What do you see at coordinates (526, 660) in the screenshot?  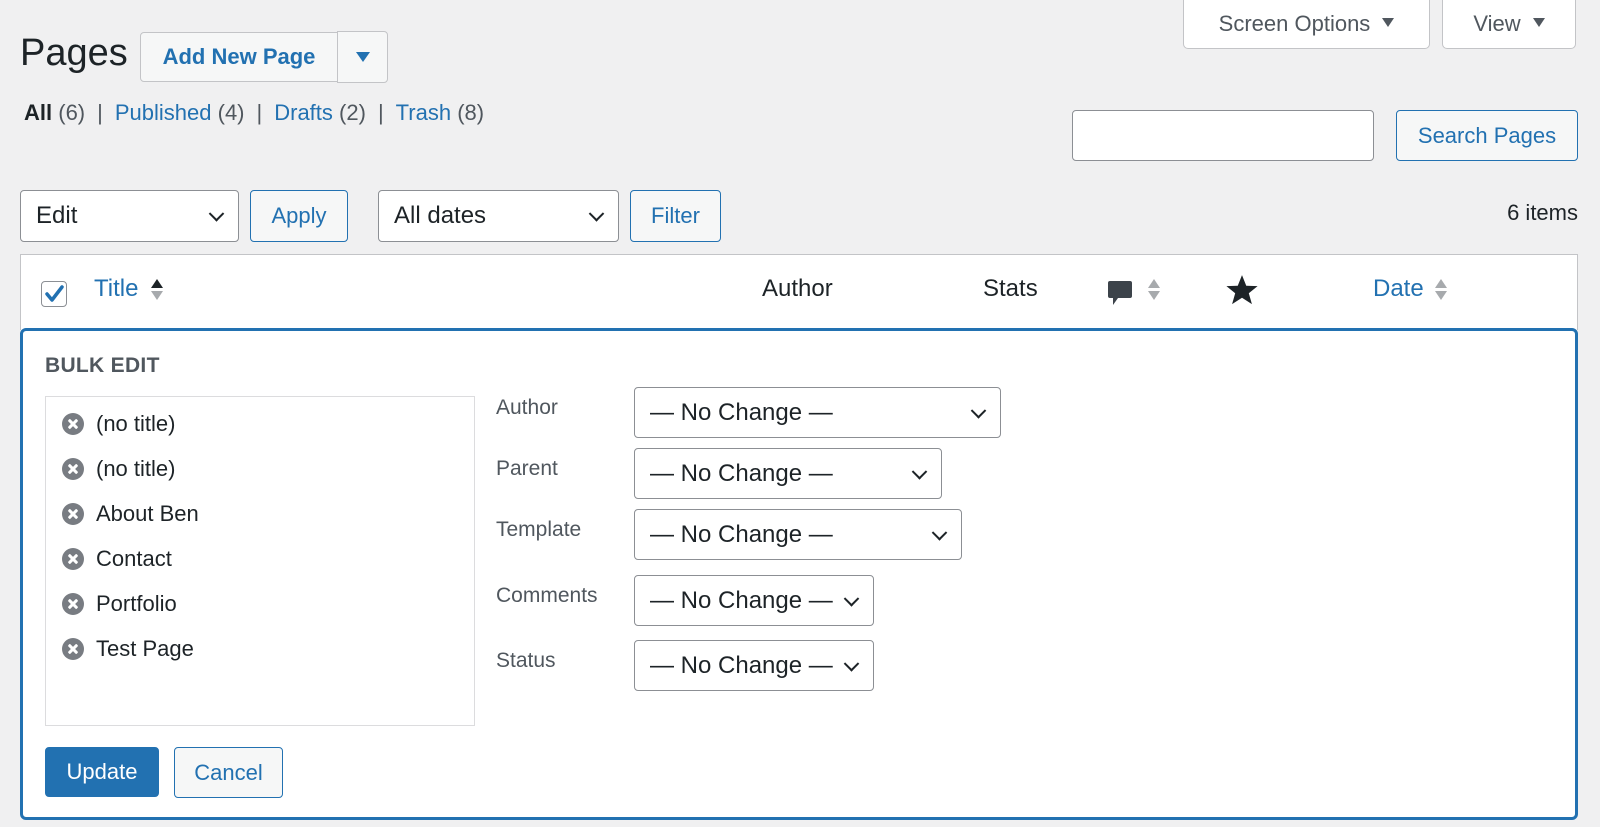 I see `status-label: Status` at bounding box center [526, 660].